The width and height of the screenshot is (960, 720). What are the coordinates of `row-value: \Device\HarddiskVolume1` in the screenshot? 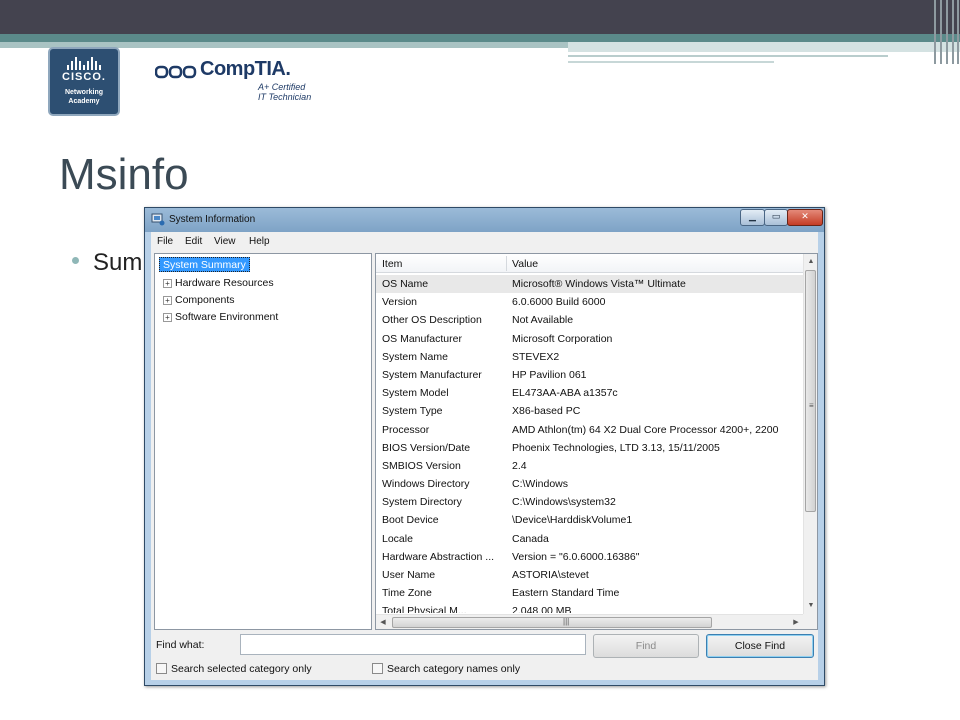 It's located at (572, 520).